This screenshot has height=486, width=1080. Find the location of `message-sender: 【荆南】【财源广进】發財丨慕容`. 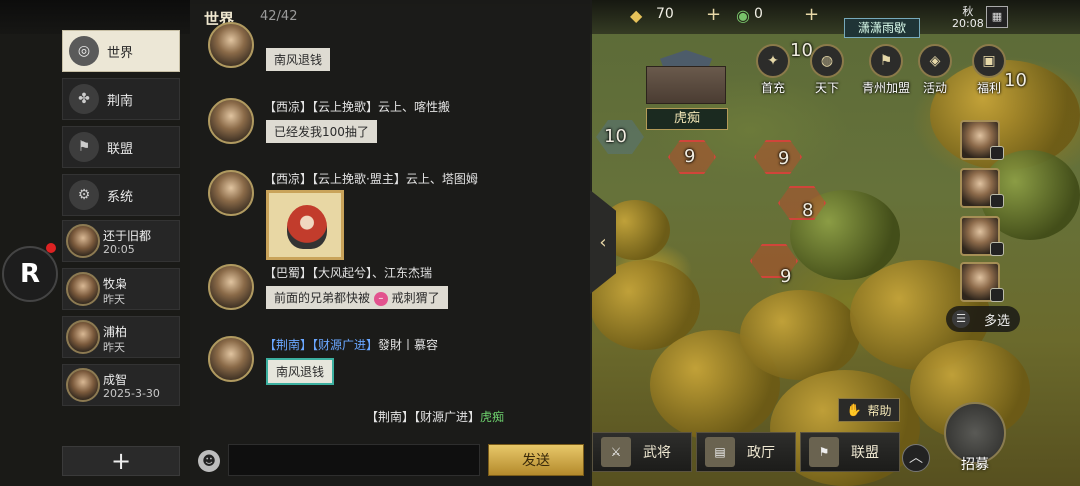

message-sender: 【荆南】【财源广进】發財丨慕容 is located at coordinates (351, 344).